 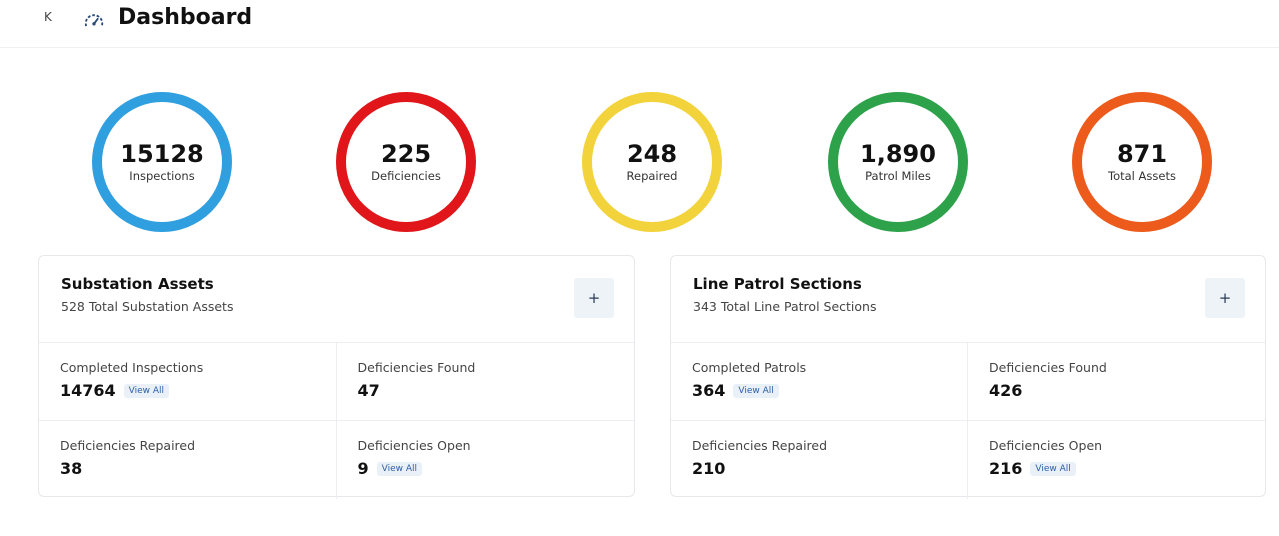 I want to click on stat-completed-inspections: Completed Inspections 14764 View All, so click(x=188, y=382).